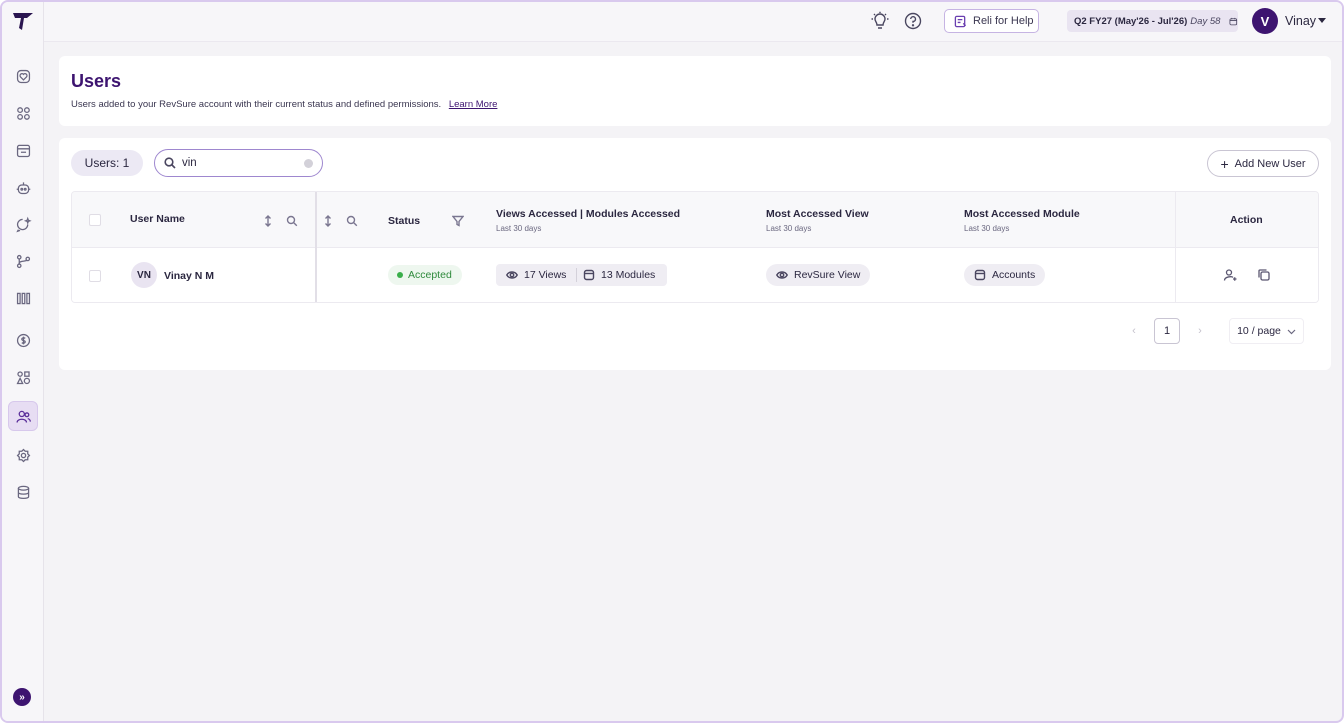  What do you see at coordinates (23, 416) in the screenshot?
I see `users-icon` at bounding box center [23, 416].